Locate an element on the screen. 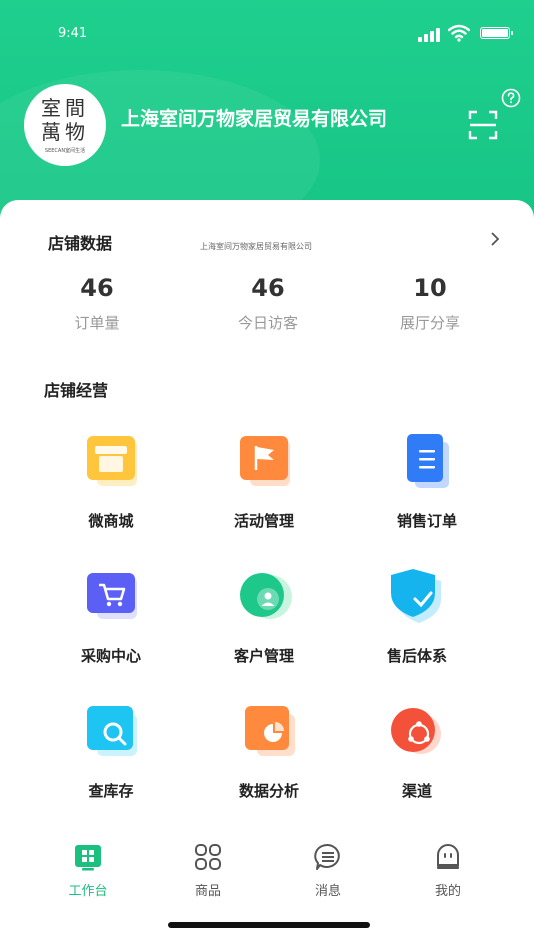 The height and width of the screenshot is (950, 534). stat-value: 10 is located at coordinates (430, 288).